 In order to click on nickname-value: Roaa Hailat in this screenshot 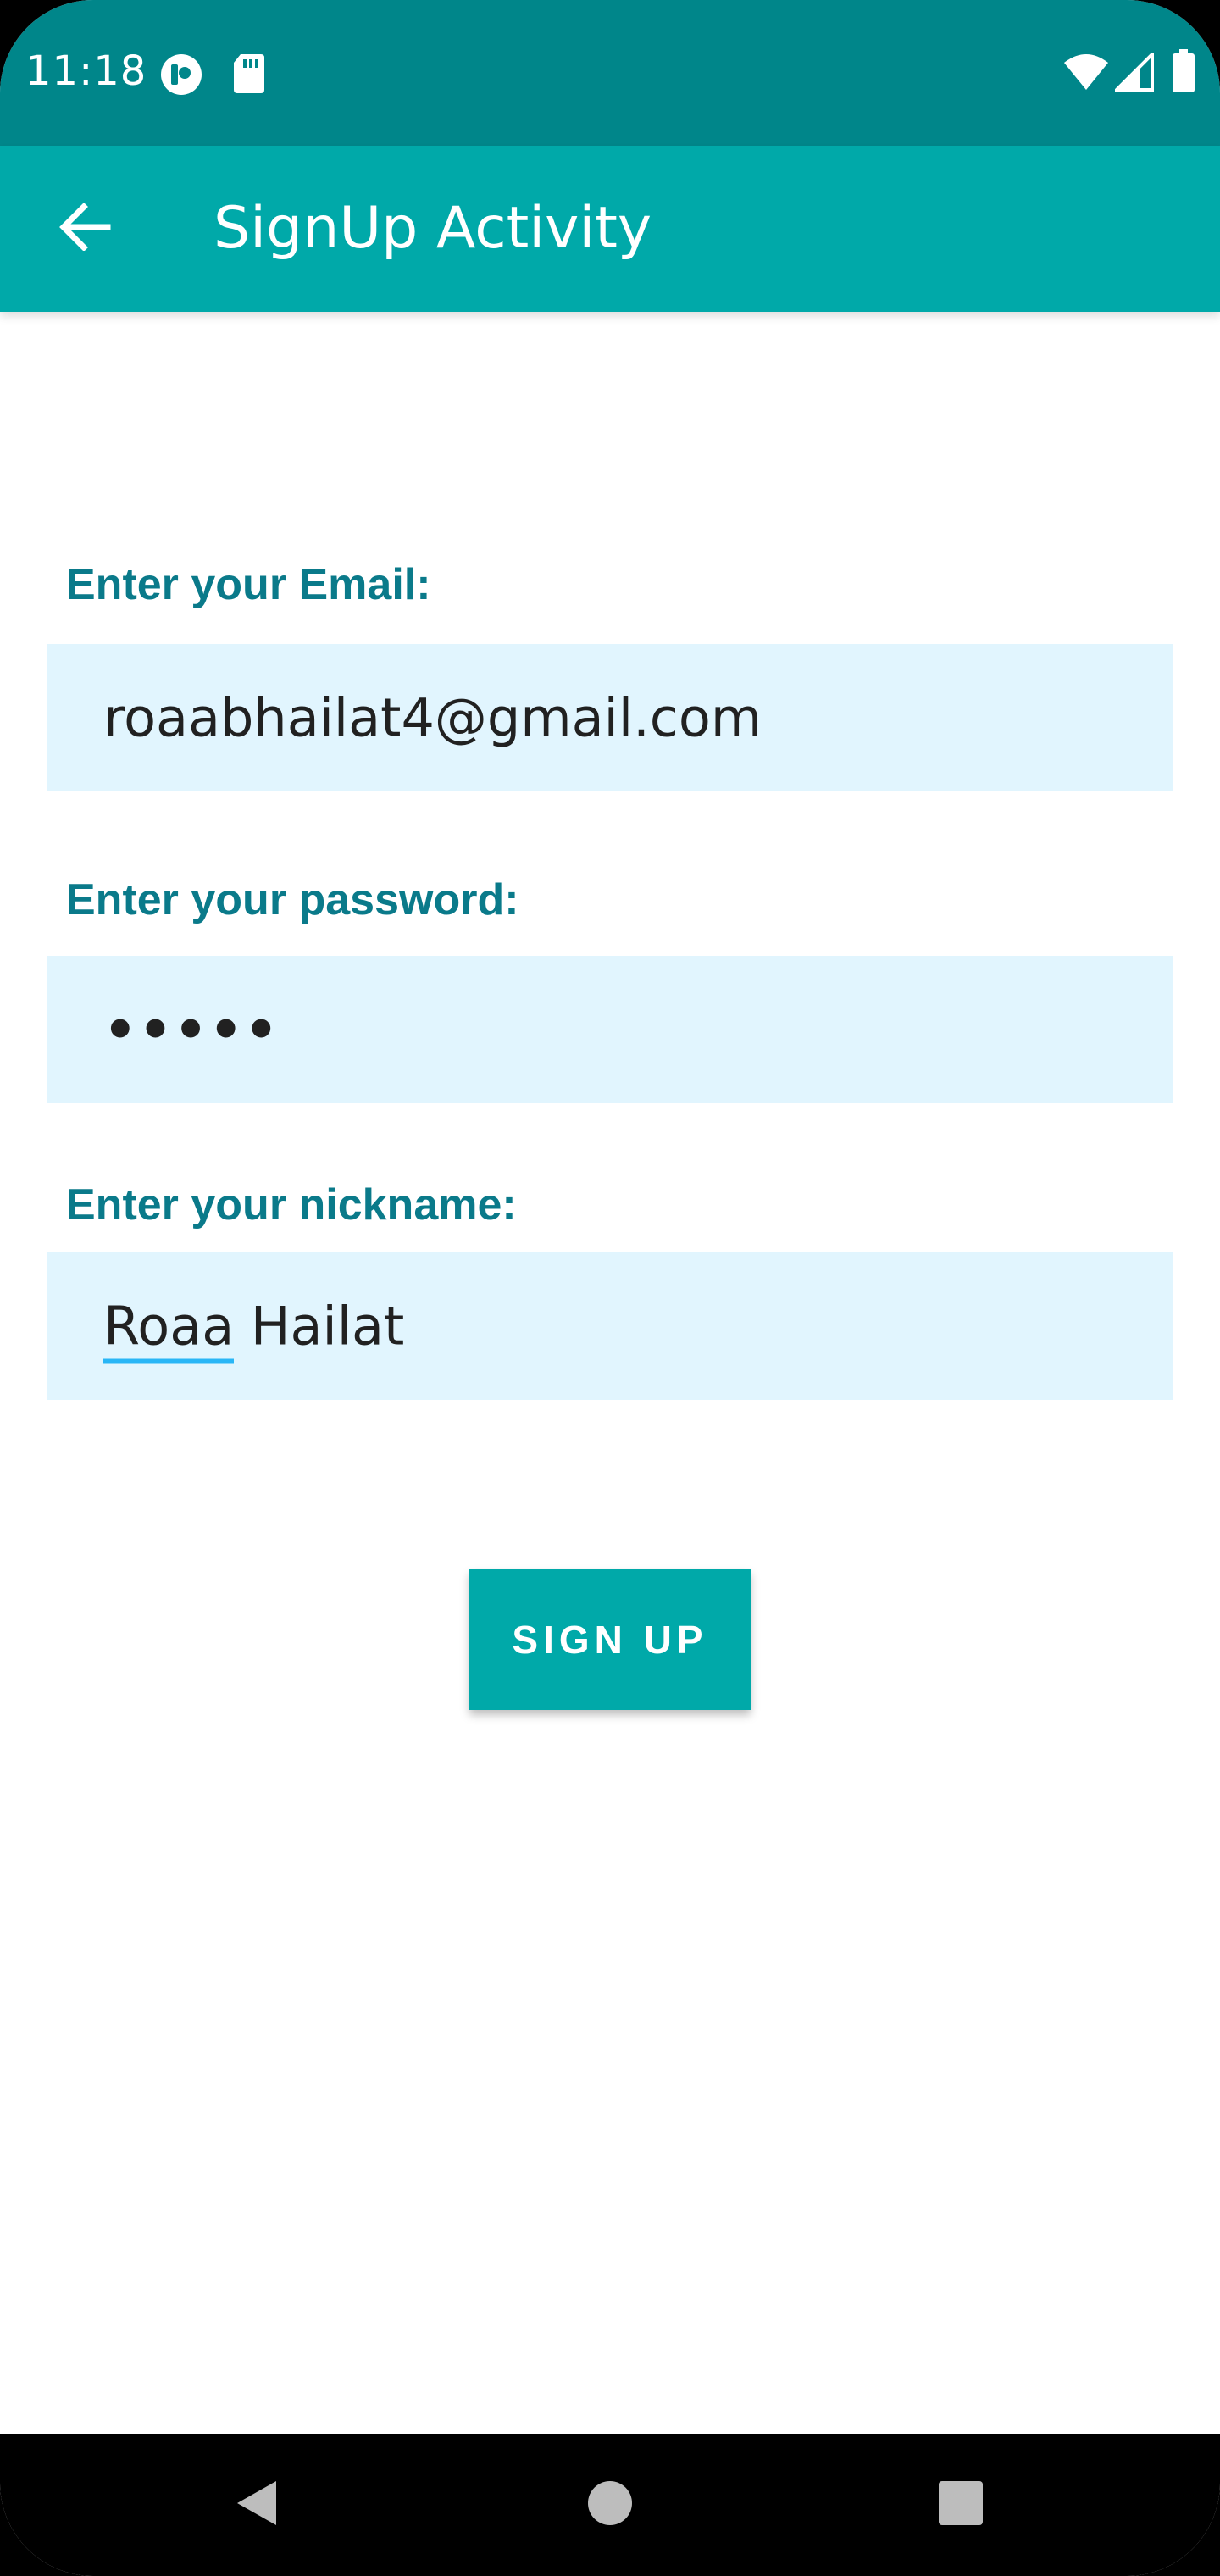, I will do `click(254, 1329)`.